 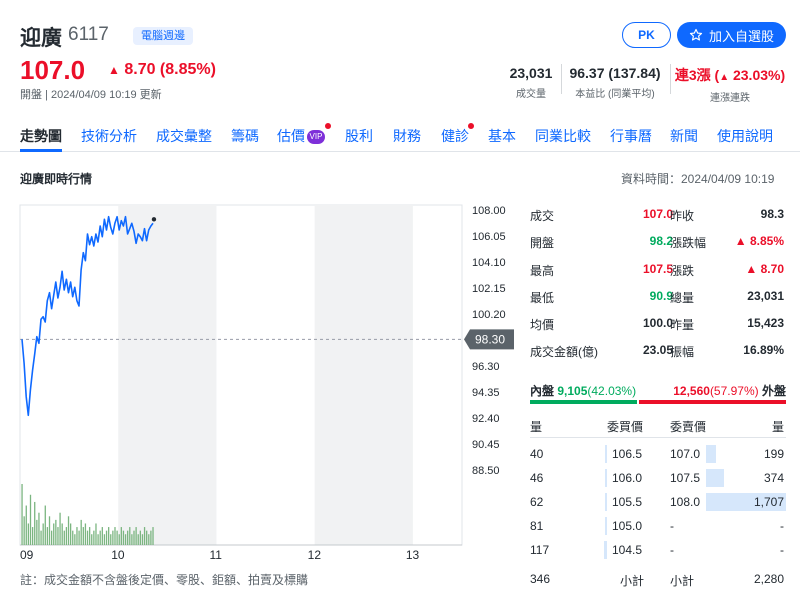 What do you see at coordinates (759, 241) in the screenshot?
I see `quote-right-value: ▲ 8.85%` at bounding box center [759, 241].